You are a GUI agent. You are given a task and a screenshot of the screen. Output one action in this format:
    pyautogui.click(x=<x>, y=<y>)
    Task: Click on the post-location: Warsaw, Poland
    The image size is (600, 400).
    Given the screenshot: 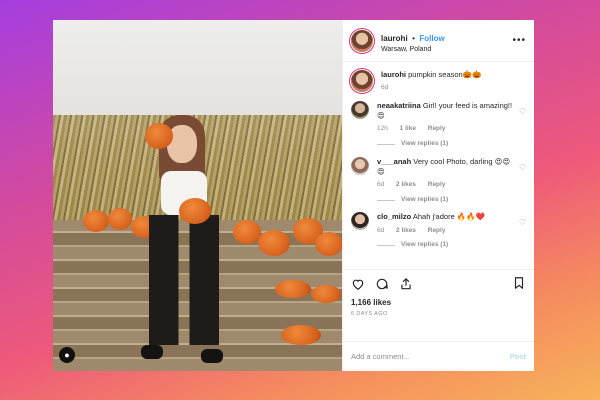 What is the action you would take?
    pyautogui.click(x=413, y=50)
    